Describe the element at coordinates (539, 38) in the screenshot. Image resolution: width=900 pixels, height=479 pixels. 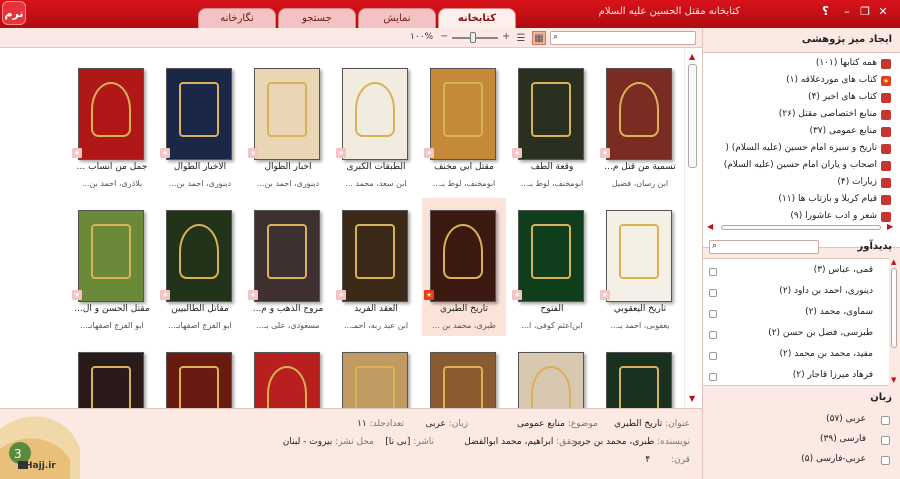
I see `grid-view-icon: ▦` at that location.